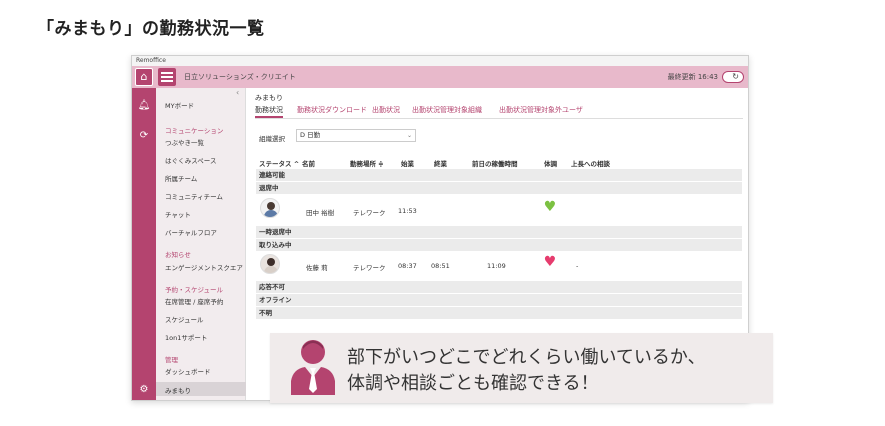 The height and width of the screenshot is (426, 885). Describe the element at coordinates (317, 267) in the screenshot. I see `row-name: 佐藤 莉` at that location.